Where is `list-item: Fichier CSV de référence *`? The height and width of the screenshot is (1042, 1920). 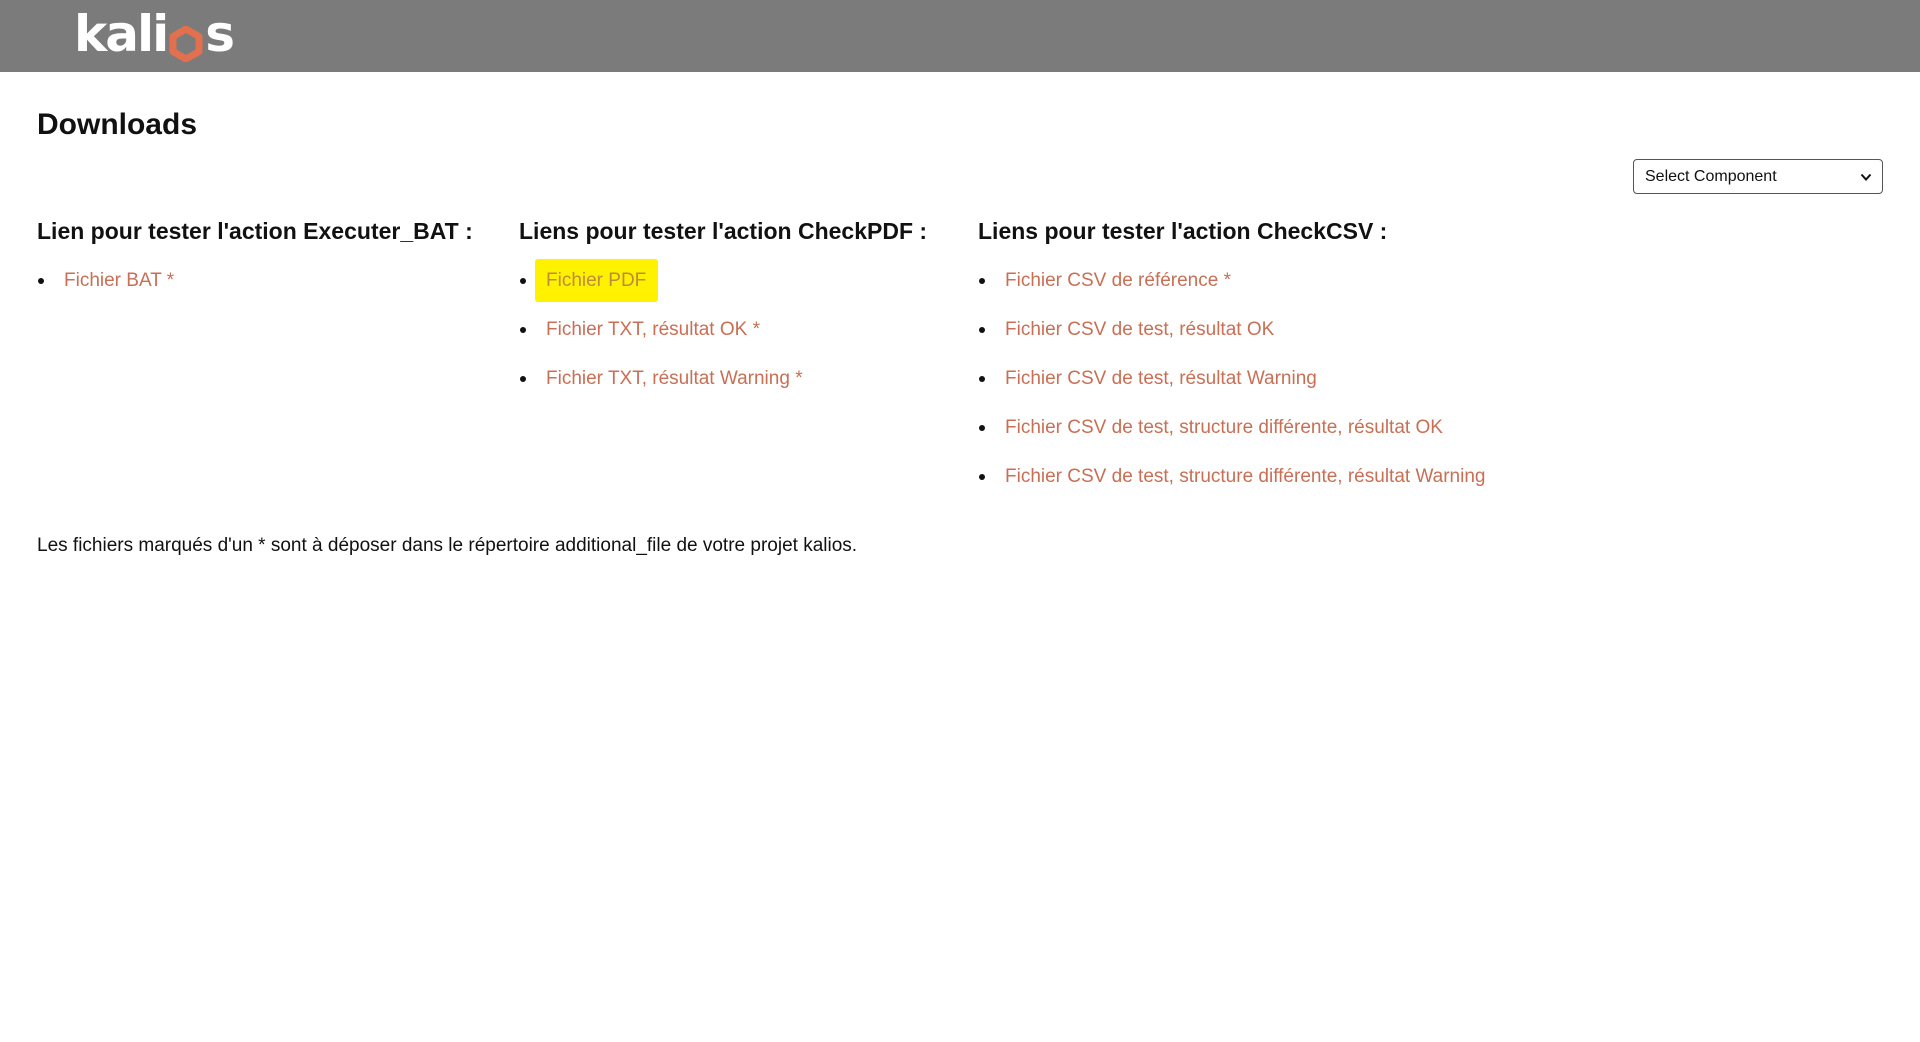
list-item: Fichier CSV de référence * is located at coordinates (1231, 291).